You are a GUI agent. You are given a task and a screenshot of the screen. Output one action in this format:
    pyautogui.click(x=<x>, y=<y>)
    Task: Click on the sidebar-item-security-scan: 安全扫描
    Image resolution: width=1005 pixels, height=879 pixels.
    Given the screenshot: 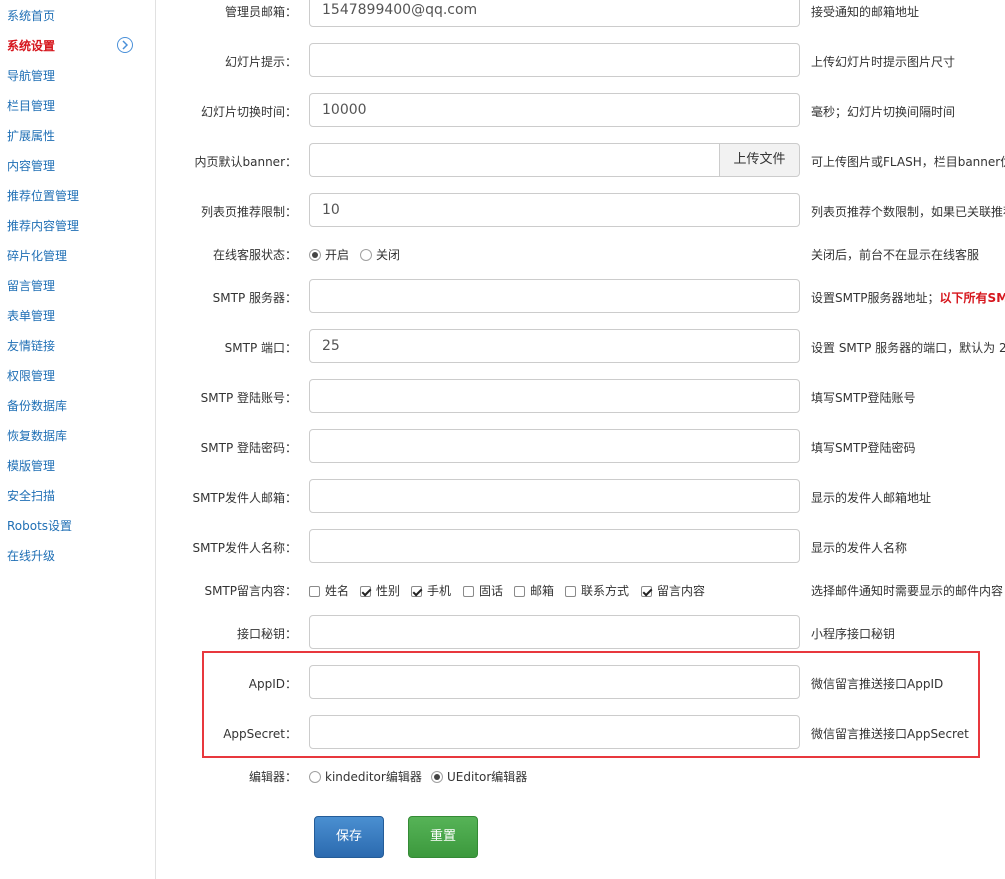 What is the action you would take?
    pyautogui.click(x=31, y=496)
    